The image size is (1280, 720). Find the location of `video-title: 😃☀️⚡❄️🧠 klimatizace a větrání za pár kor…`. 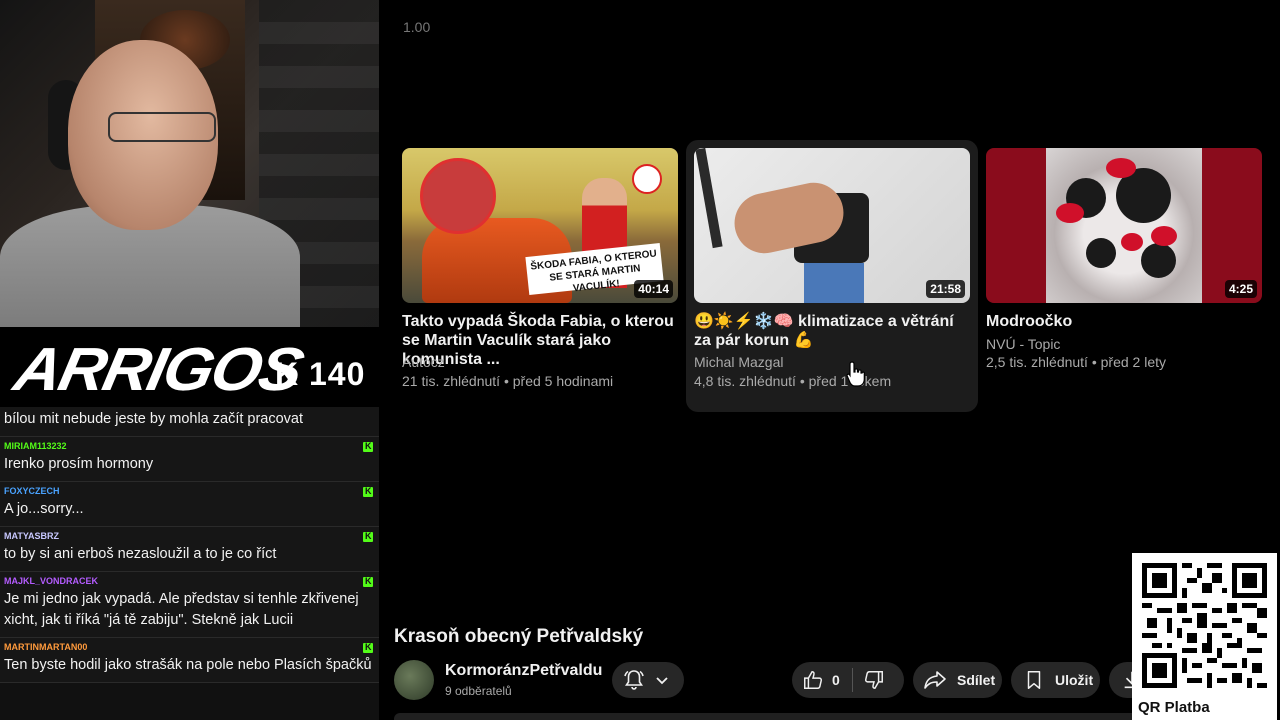

video-title: 😃☀️⚡❄️🧠 klimatizace a větrání za pár kor… is located at coordinates (834, 331).